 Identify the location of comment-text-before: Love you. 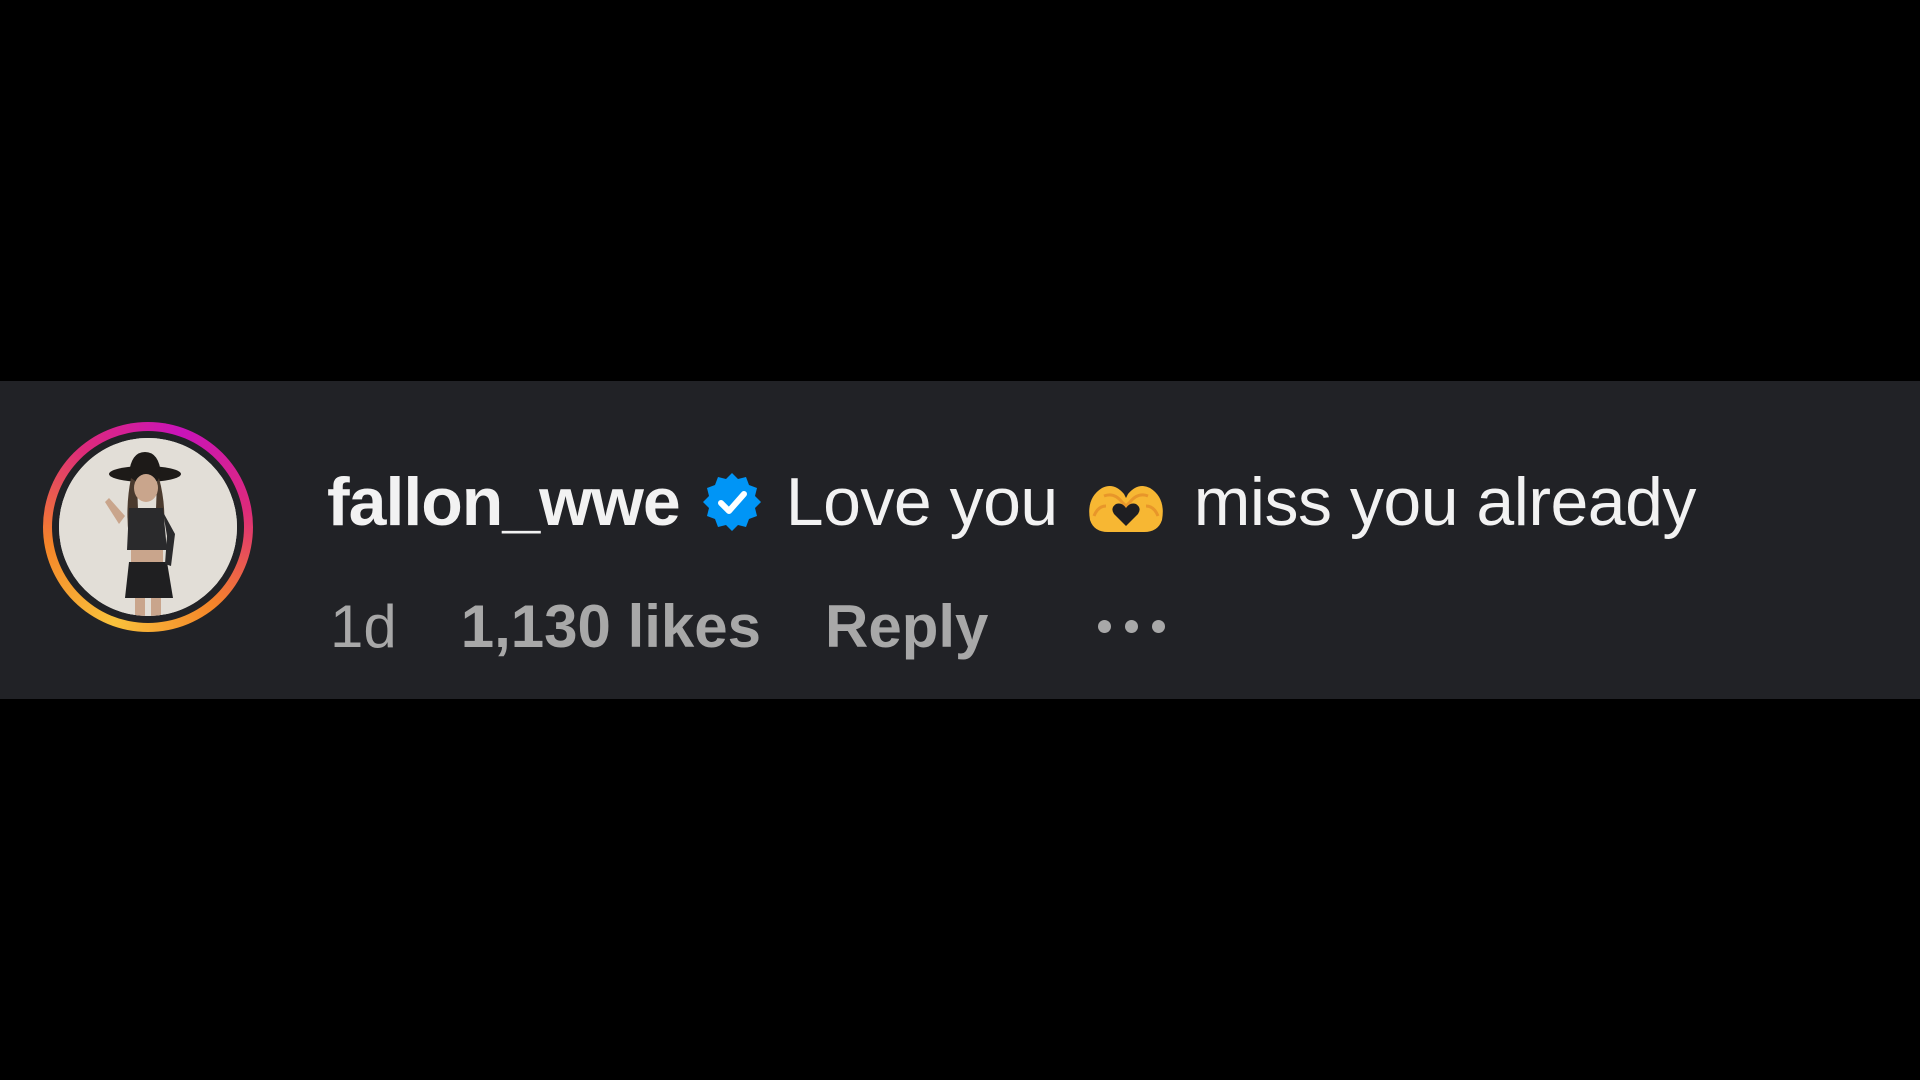
(921, 502).